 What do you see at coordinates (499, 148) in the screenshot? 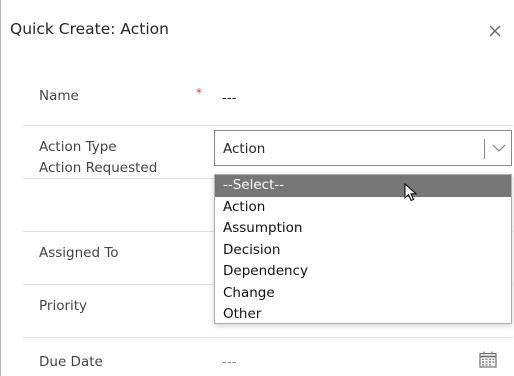
I see `chevron-down-icon` at bounding box center [499, 148].